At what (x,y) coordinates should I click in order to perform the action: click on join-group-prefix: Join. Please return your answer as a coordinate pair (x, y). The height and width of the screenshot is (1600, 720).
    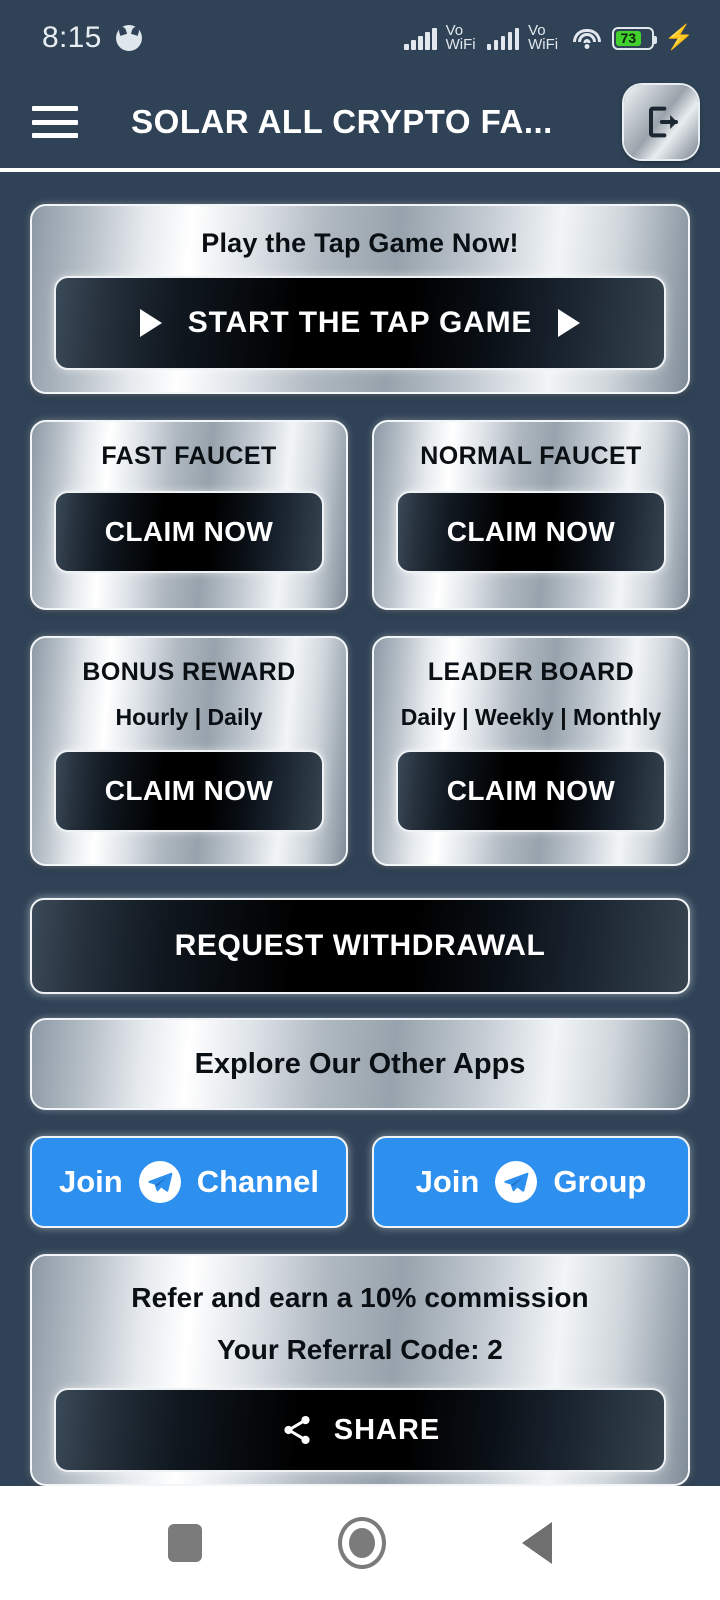
    Looking at the image, I should click on (447, 1181).